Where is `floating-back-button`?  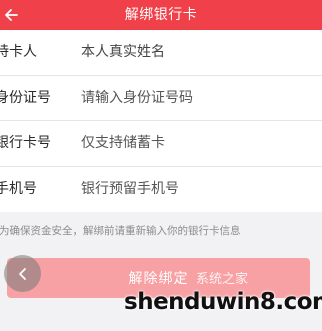
floating-back-button is located at coordinates (22, 273).